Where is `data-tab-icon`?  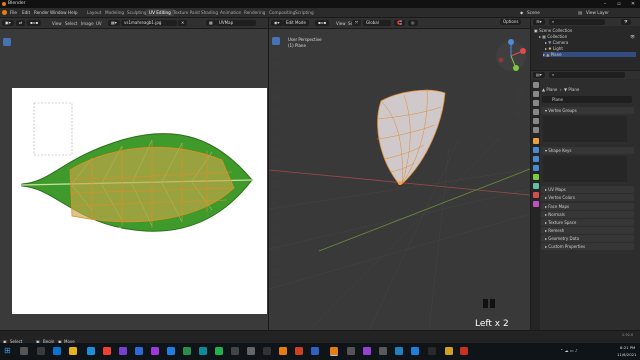
data-tab-icon is located at coordinates (535, 186).